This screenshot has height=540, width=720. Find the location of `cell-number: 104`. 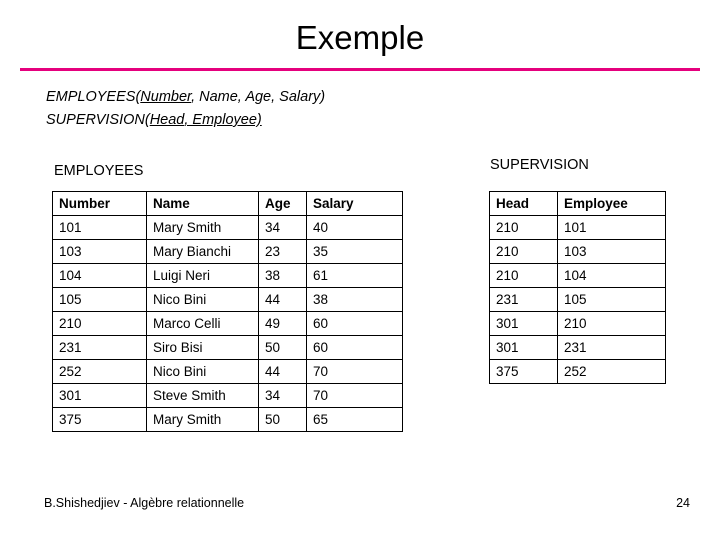

cell-number: 104 is located at coordinates (99, 275).